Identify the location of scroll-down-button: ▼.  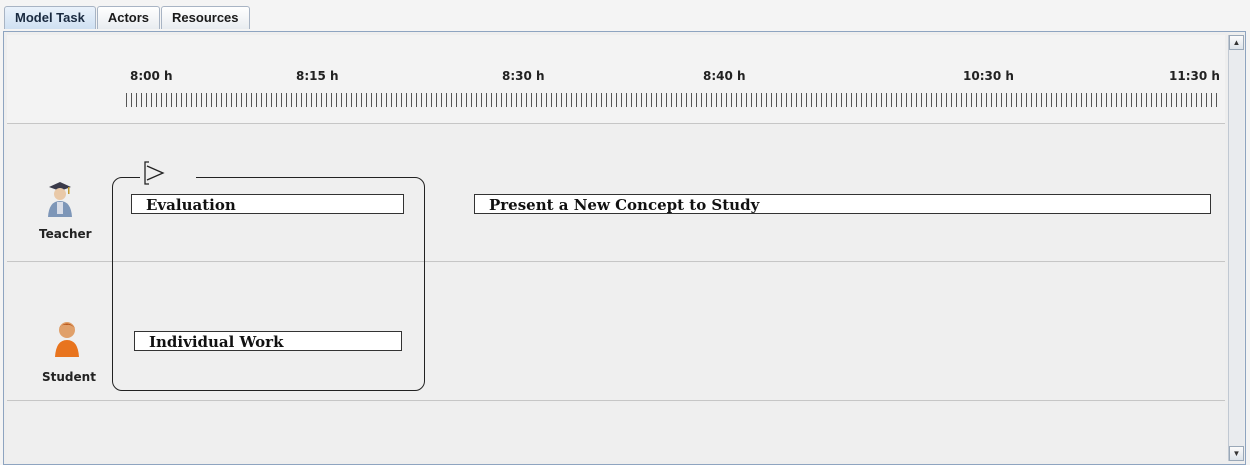
(1236, 453).